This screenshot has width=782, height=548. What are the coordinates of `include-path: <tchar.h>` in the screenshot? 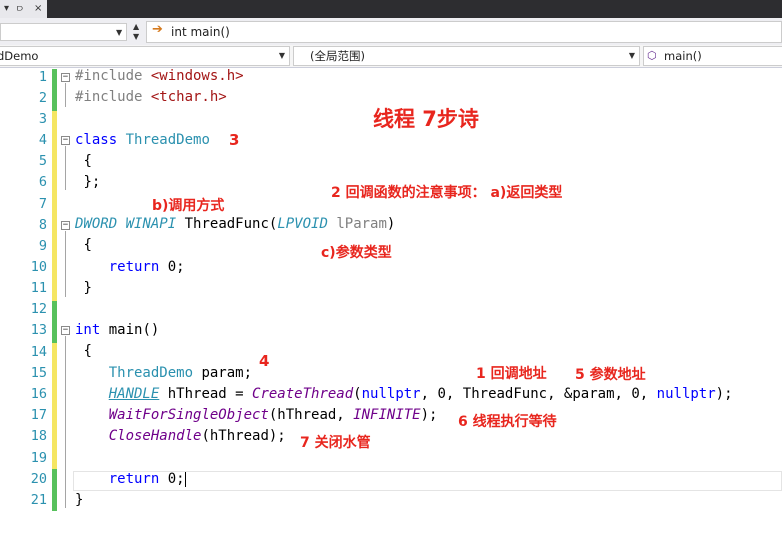 It's located at (188, 97).